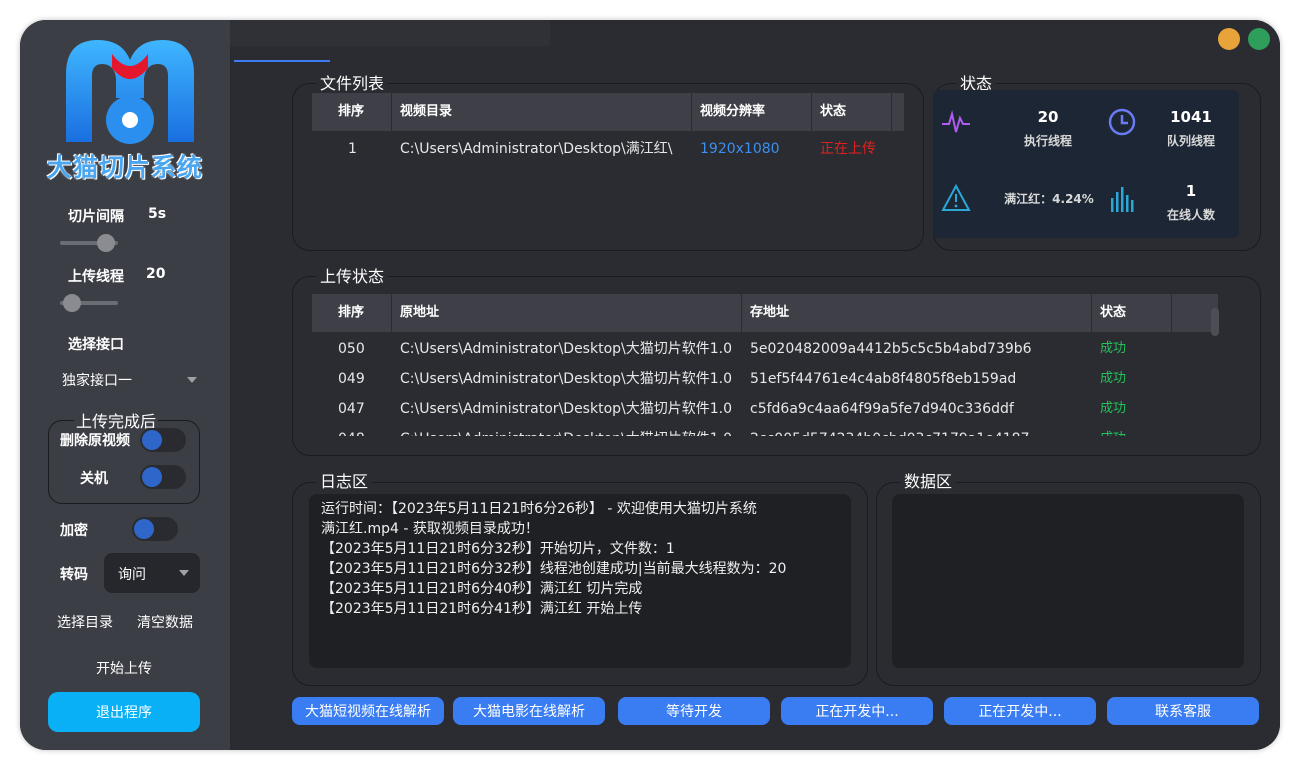 The image size is (1300, 770). I want to click on column-header: 视频分辨率, so click(752, 112).